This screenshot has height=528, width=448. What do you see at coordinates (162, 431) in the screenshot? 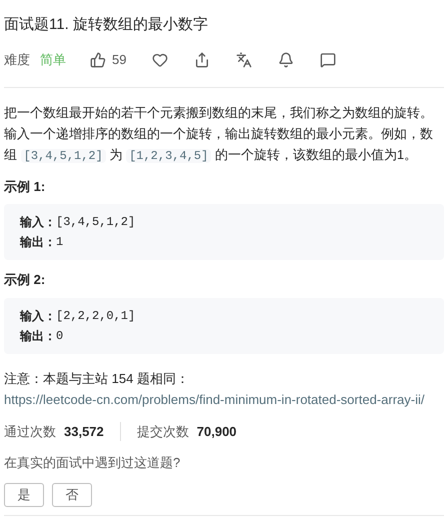
I see `stat-label: 提交次数` at bounding box center [162, 431].